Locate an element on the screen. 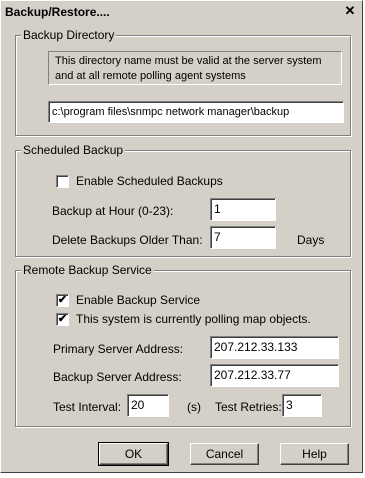 The width and height of the screenshot is (365, 478). help-button: Help is located at coordinates (314, 454).